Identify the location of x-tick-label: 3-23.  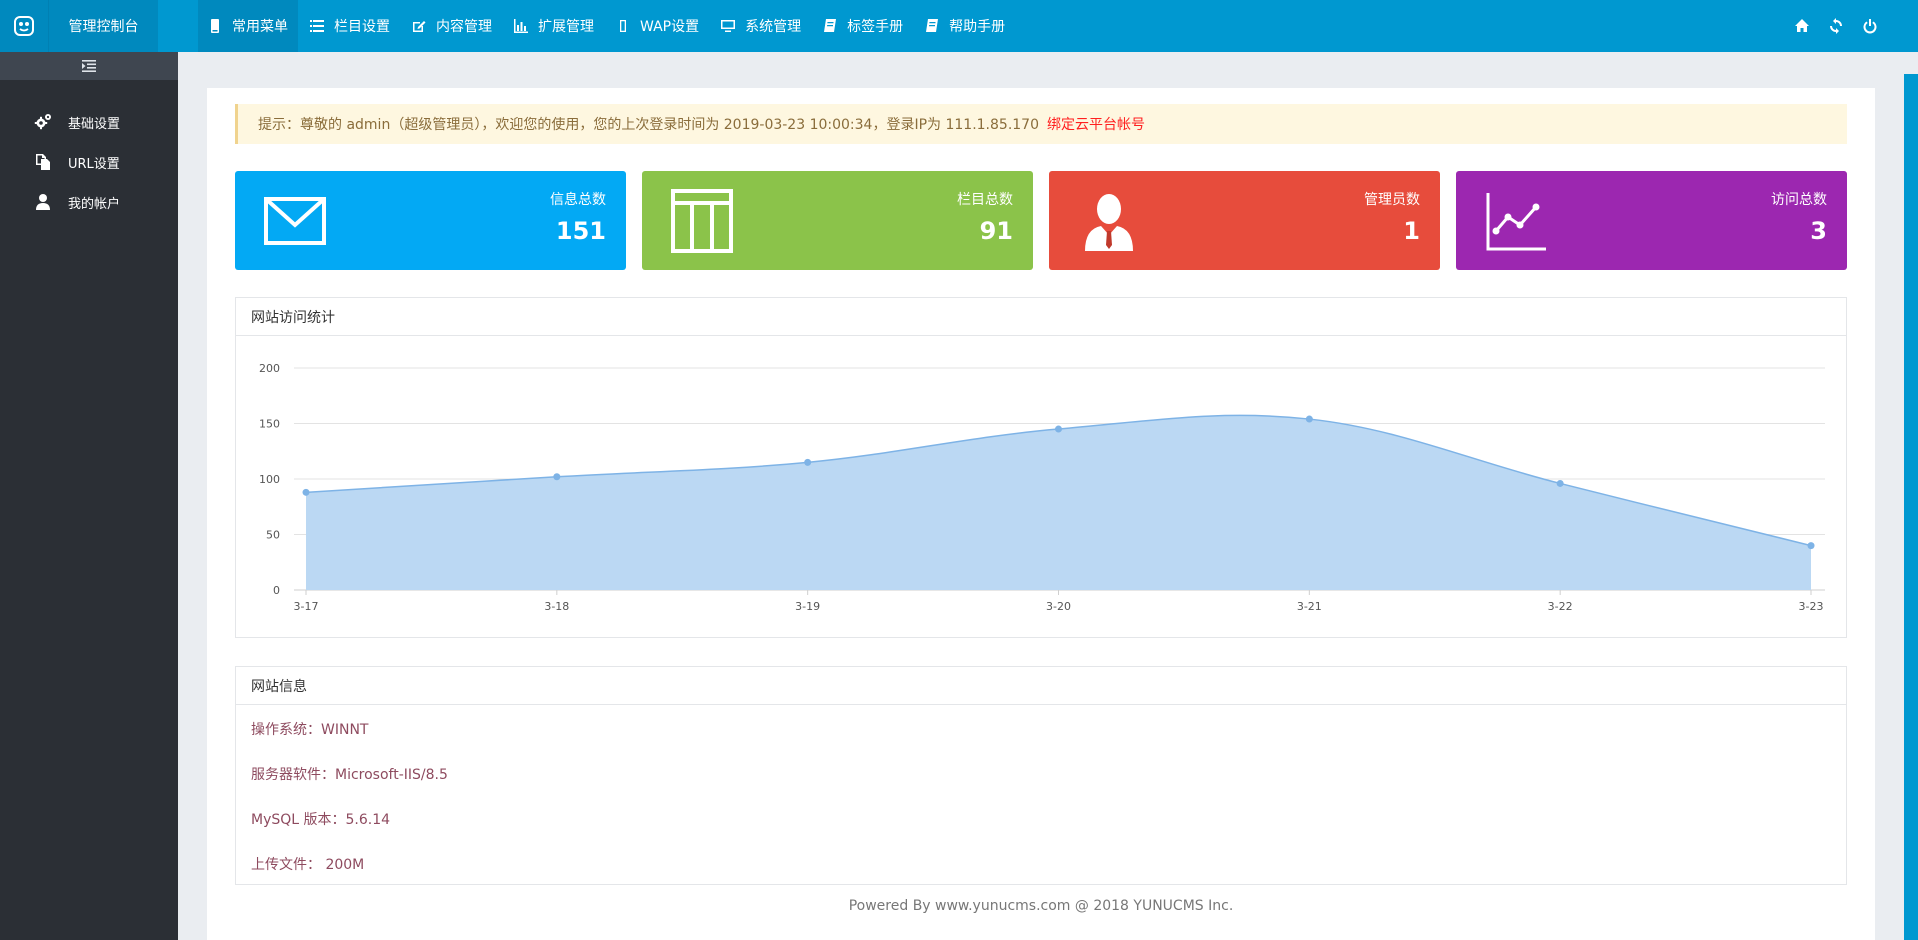
(1811, 606).